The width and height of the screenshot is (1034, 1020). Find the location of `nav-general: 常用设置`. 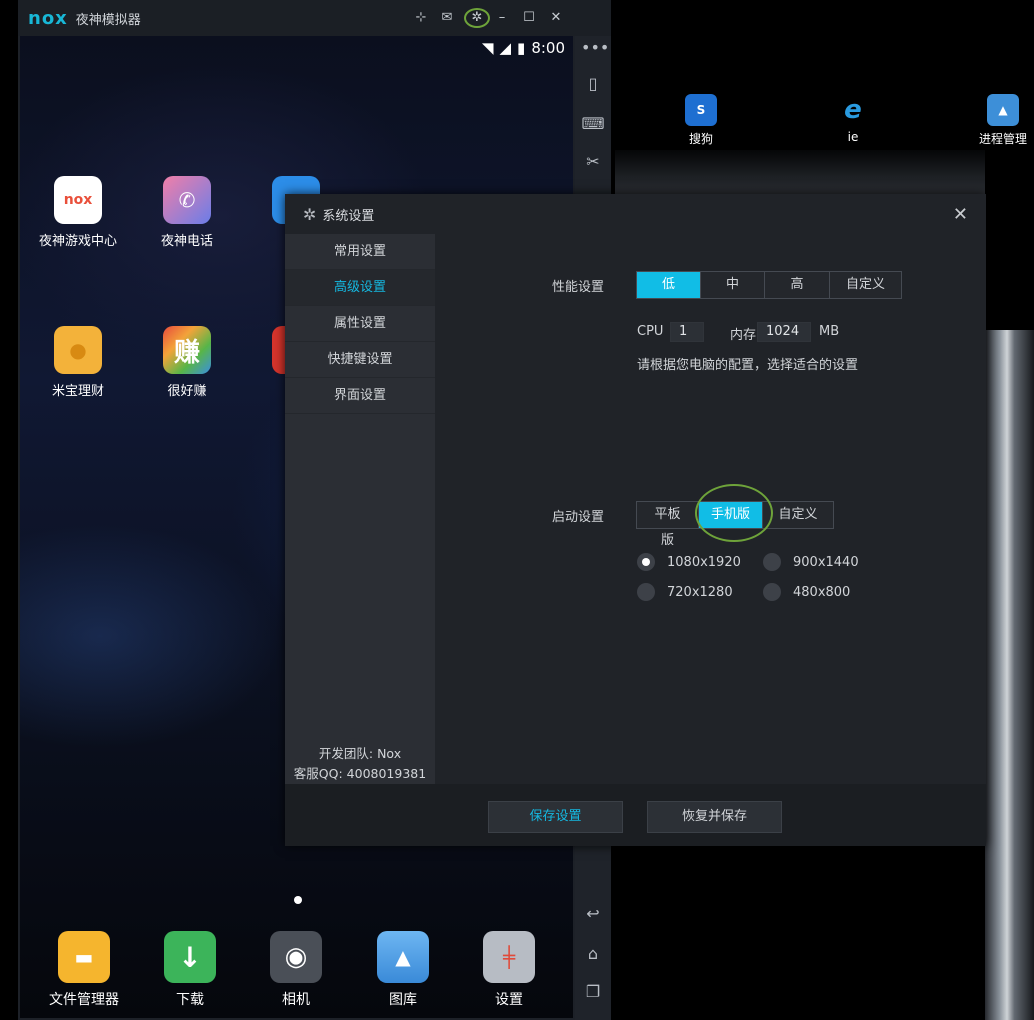

nav-general: 常用设置 is located at coordinates (360, 252).